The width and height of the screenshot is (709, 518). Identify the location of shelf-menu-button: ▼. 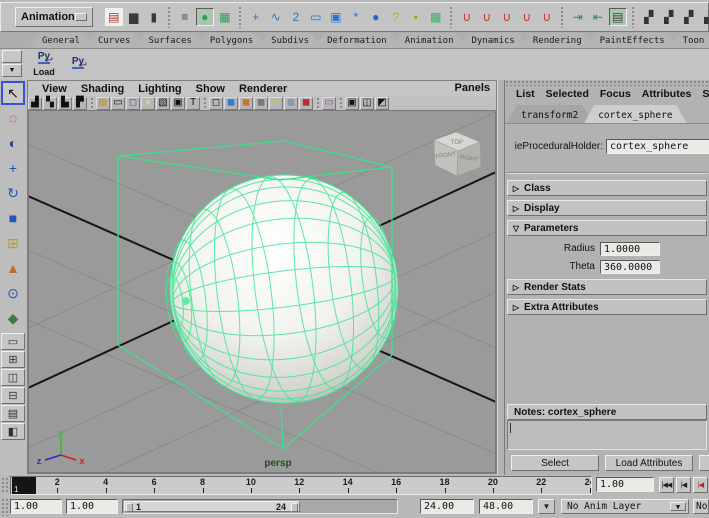
(12, 70).